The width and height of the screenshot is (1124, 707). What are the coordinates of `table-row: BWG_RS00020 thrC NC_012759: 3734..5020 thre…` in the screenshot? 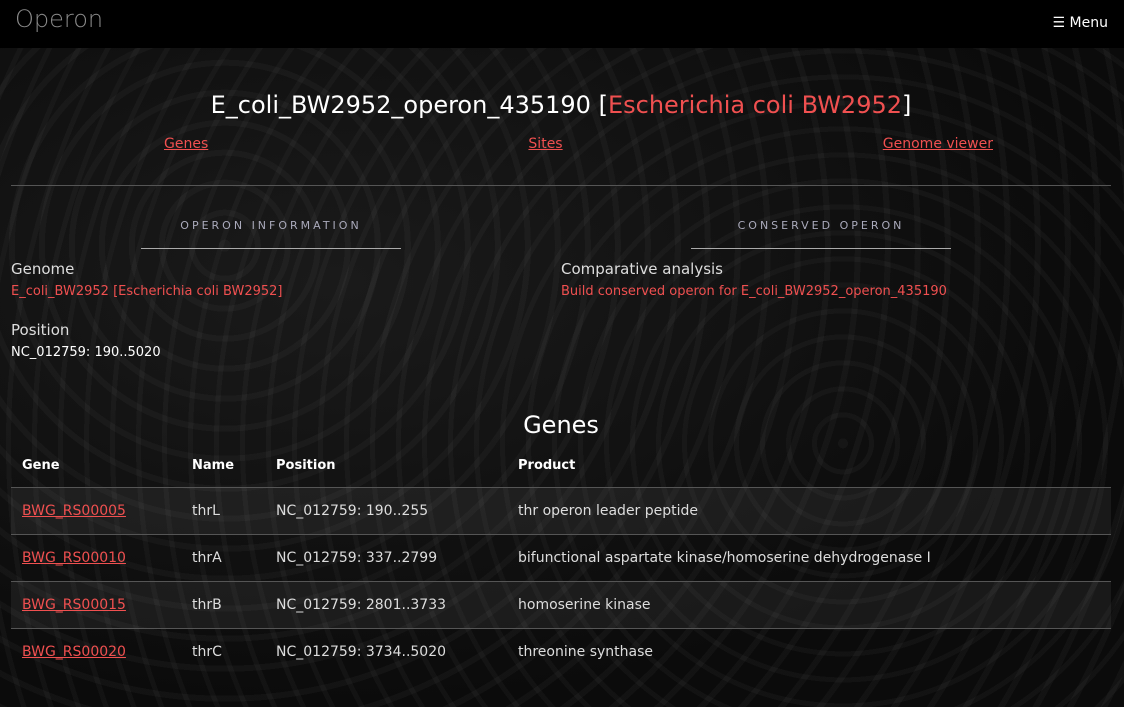 It's located at (561, 651).